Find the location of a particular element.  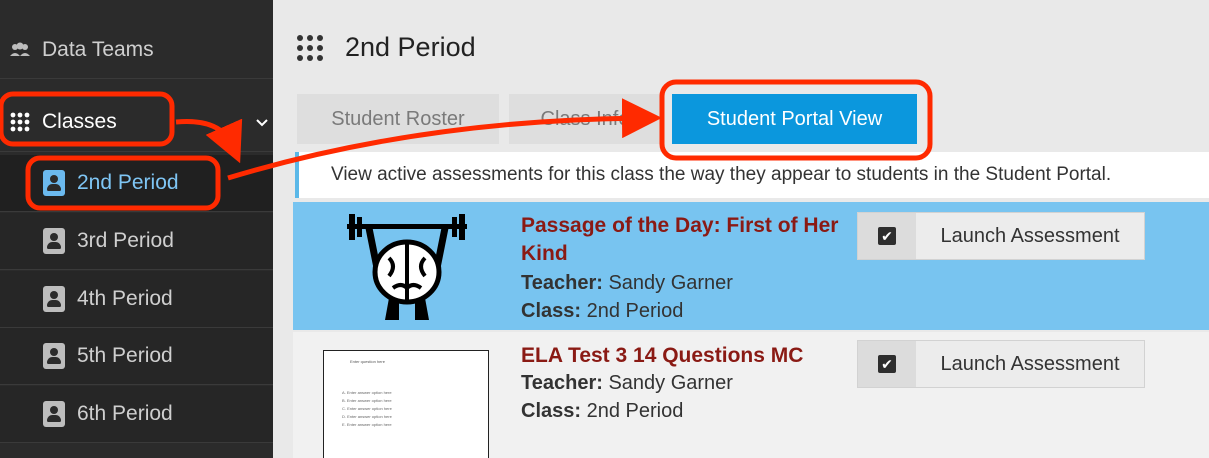

page-header: 2nd Period is located at coordinates (386, 47).